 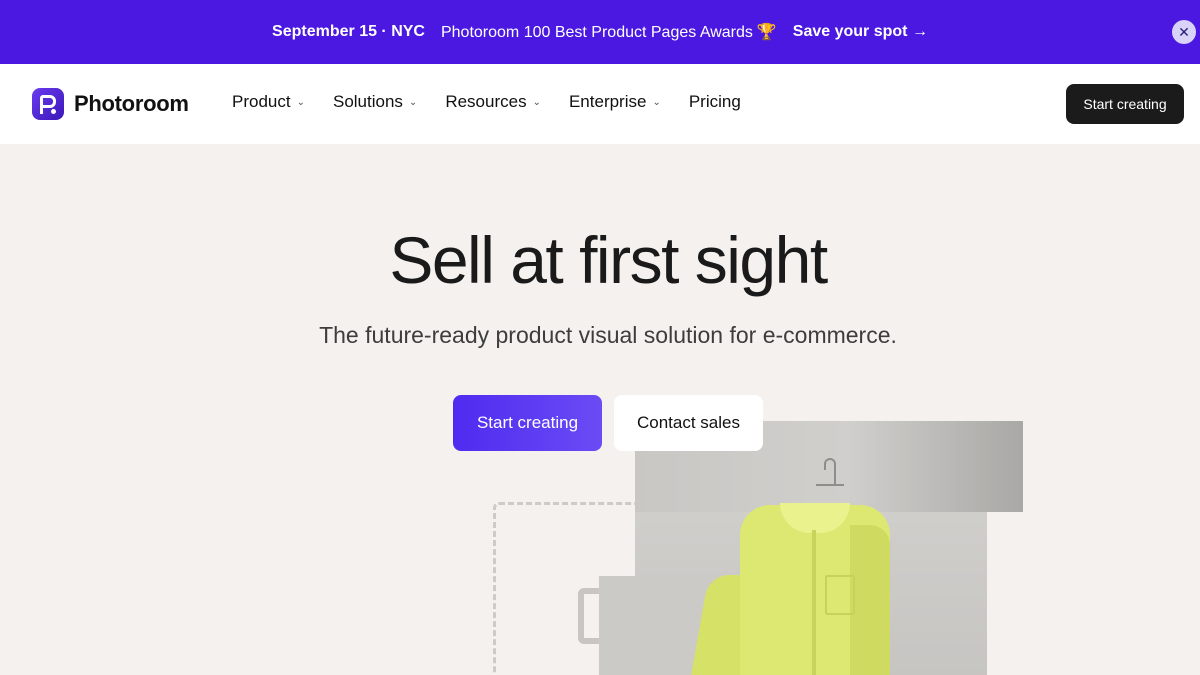 I want to click on save-your-spot-link: Save your spot →, so click(x=860, y=32).